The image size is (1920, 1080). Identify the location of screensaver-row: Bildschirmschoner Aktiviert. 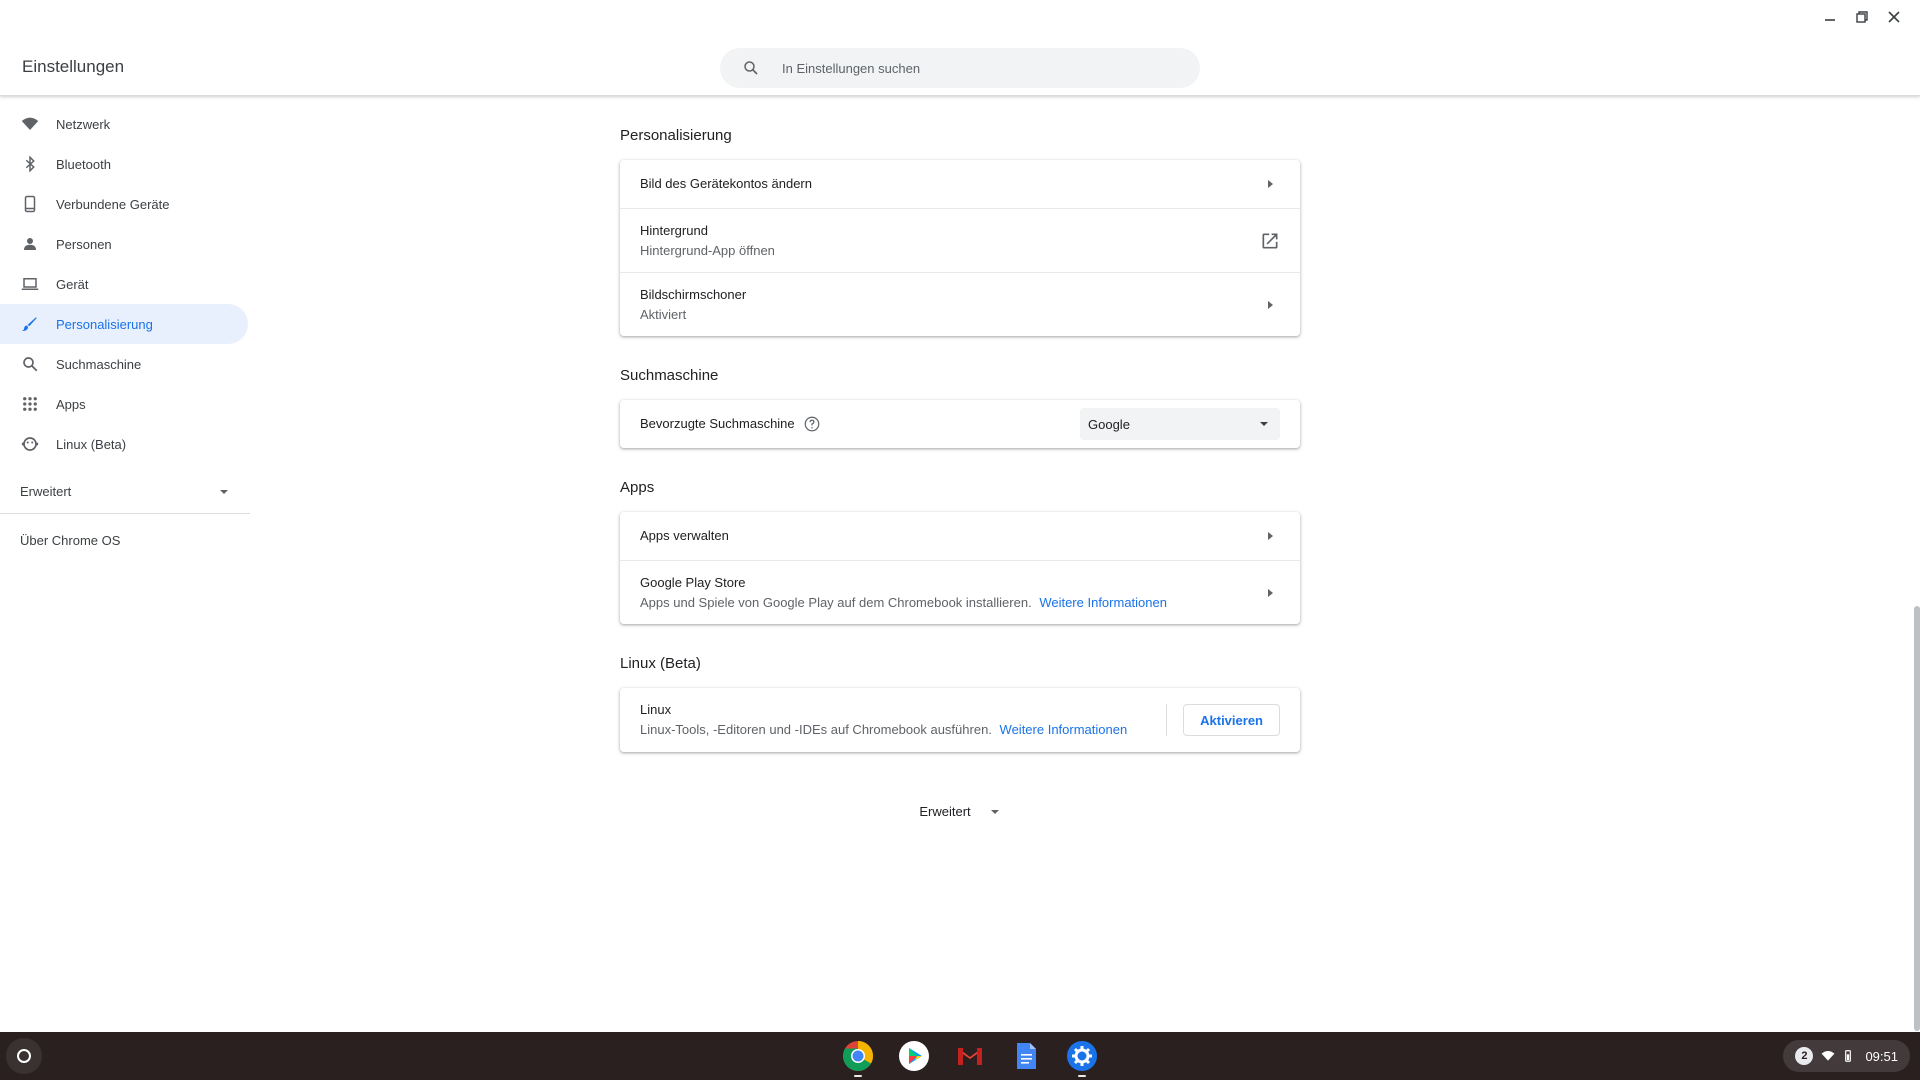
(960, 304).